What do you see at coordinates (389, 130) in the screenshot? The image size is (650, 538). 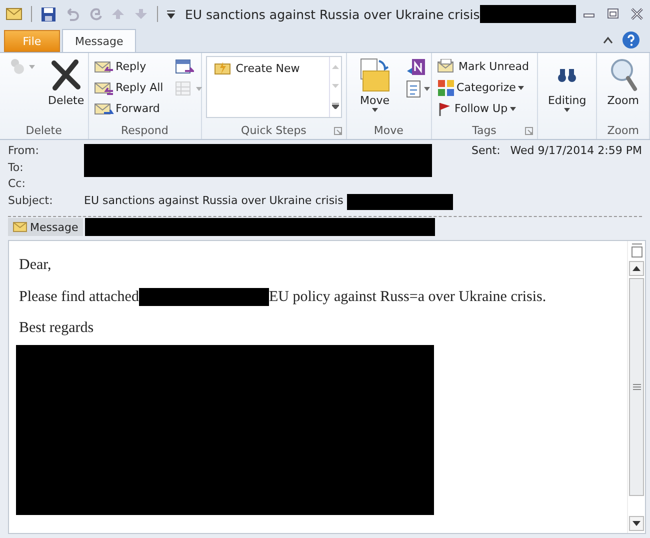 I see `group-label: Move` at bounding box center [389, 130].